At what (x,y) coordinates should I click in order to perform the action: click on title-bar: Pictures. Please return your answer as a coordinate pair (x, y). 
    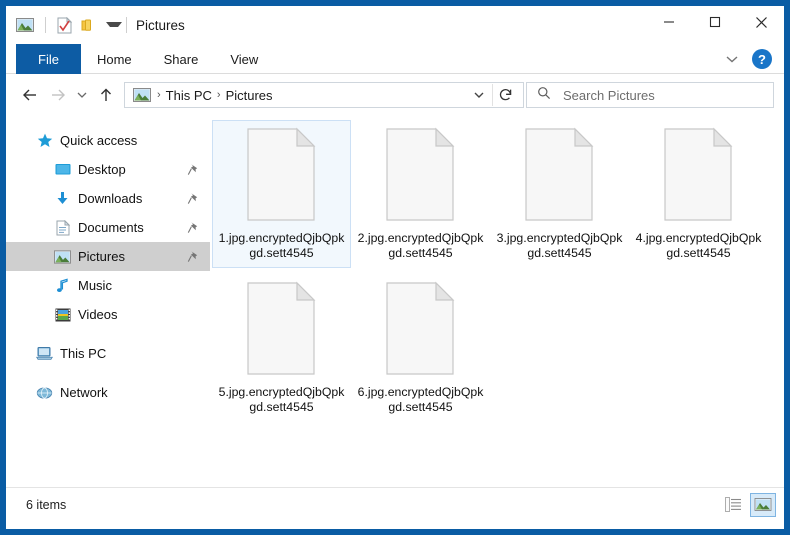
    Looking at the image, I should click on (395, 25).